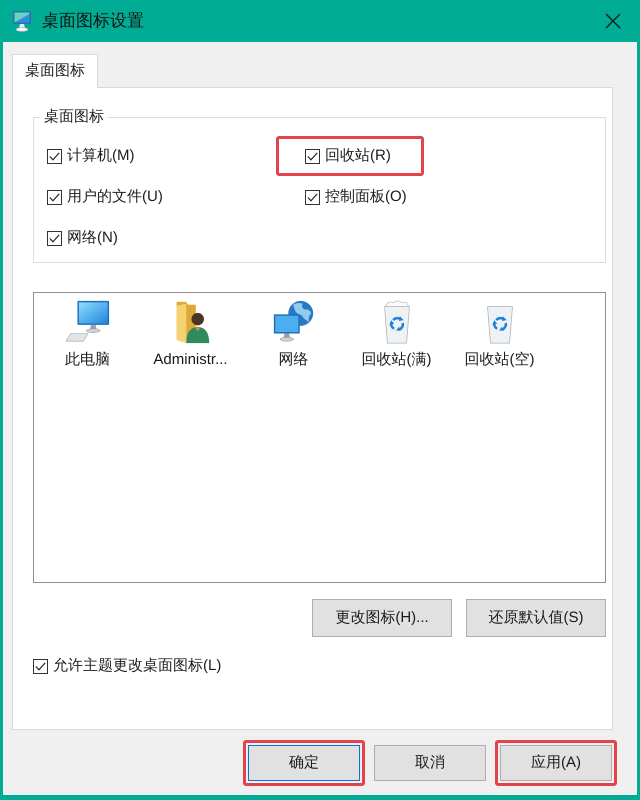  Describe the element at coordinates (556, 763) in the screenshot. I see `dialog-button: 应用(A)` at that location.